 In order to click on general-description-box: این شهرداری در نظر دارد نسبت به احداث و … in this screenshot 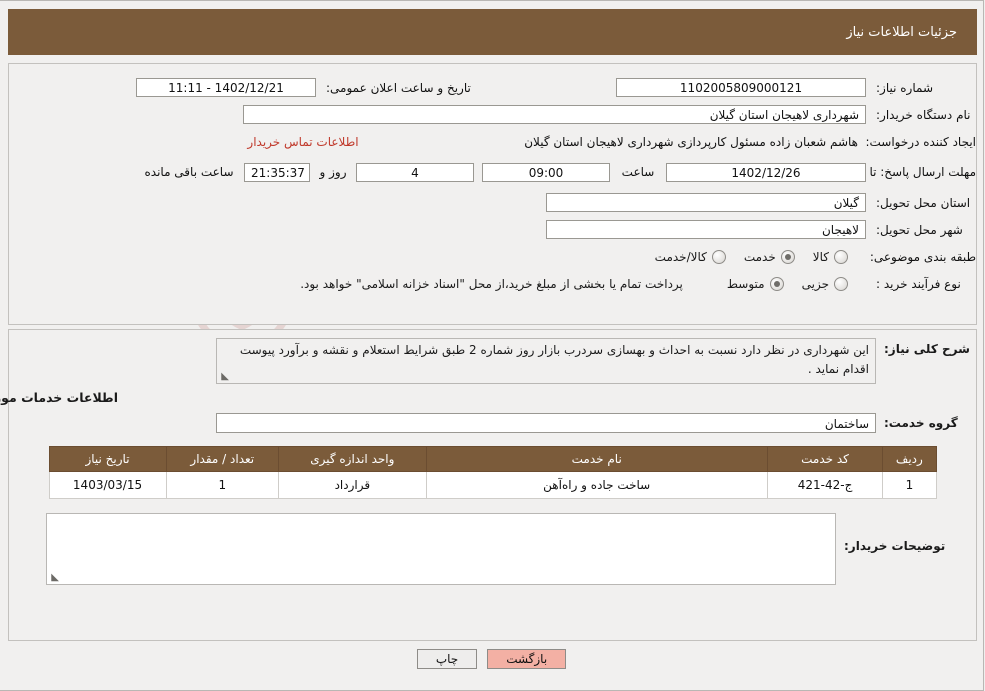, I will do `click(547, 361)`.